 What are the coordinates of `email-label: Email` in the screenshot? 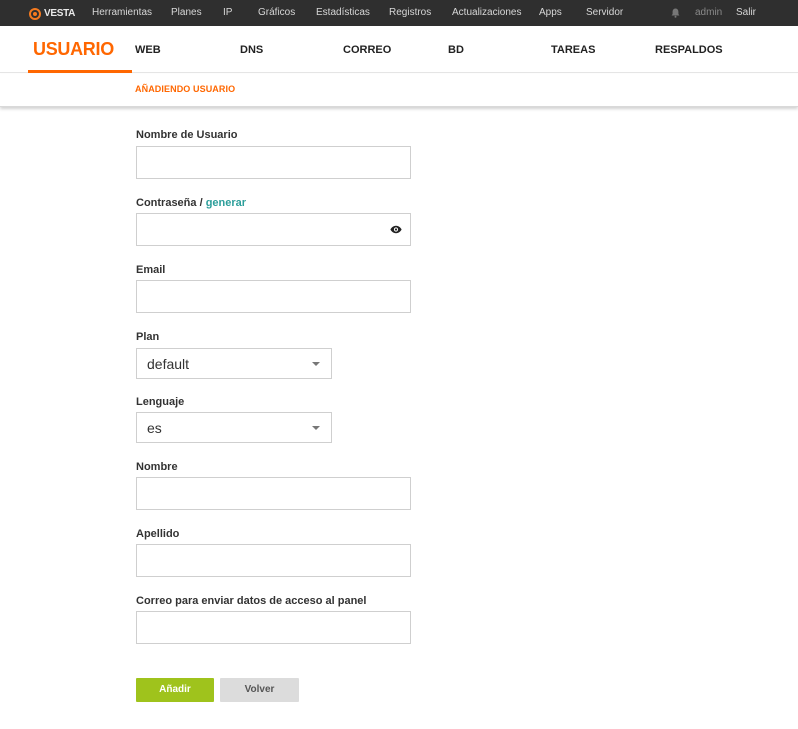 It's located at (151, 270).